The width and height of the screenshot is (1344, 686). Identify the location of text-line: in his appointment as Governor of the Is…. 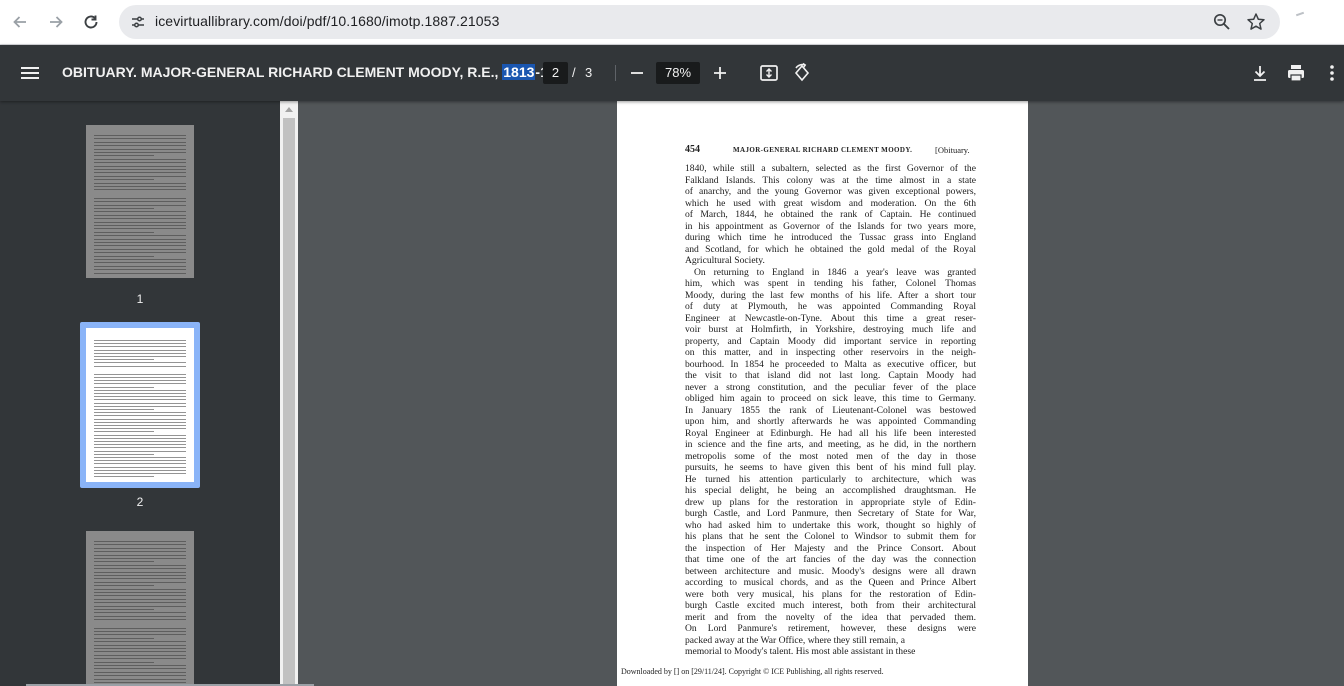
(830, 226).